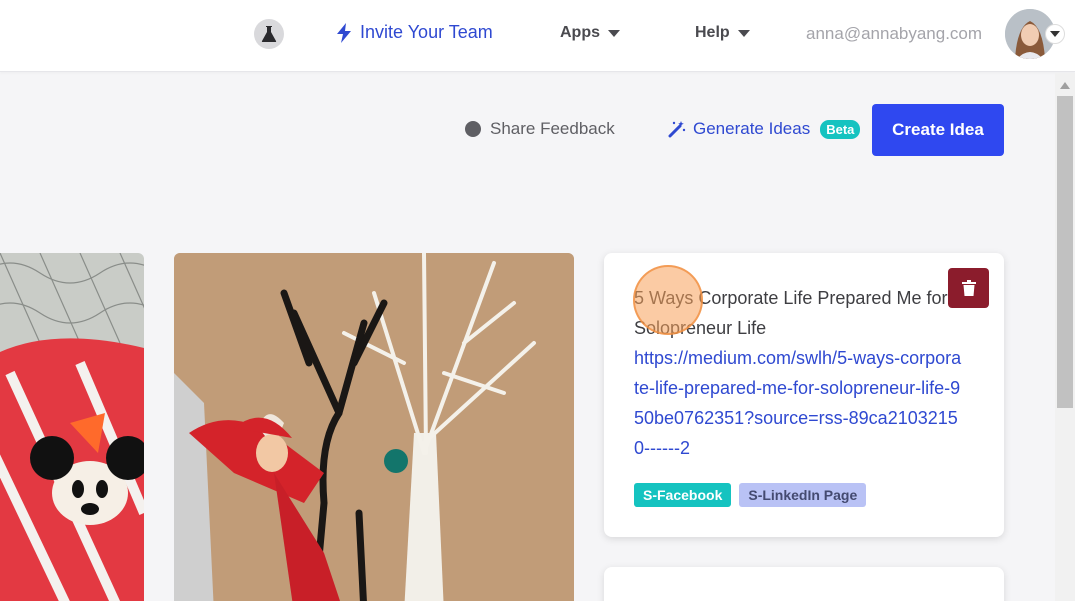 Image resolution: width=1075 pixels, height=601 pixels. What do you see at coordinates (473, 129) in the screenshot?
I see `chat-bubble-icon` at bounding box center [473, 129].